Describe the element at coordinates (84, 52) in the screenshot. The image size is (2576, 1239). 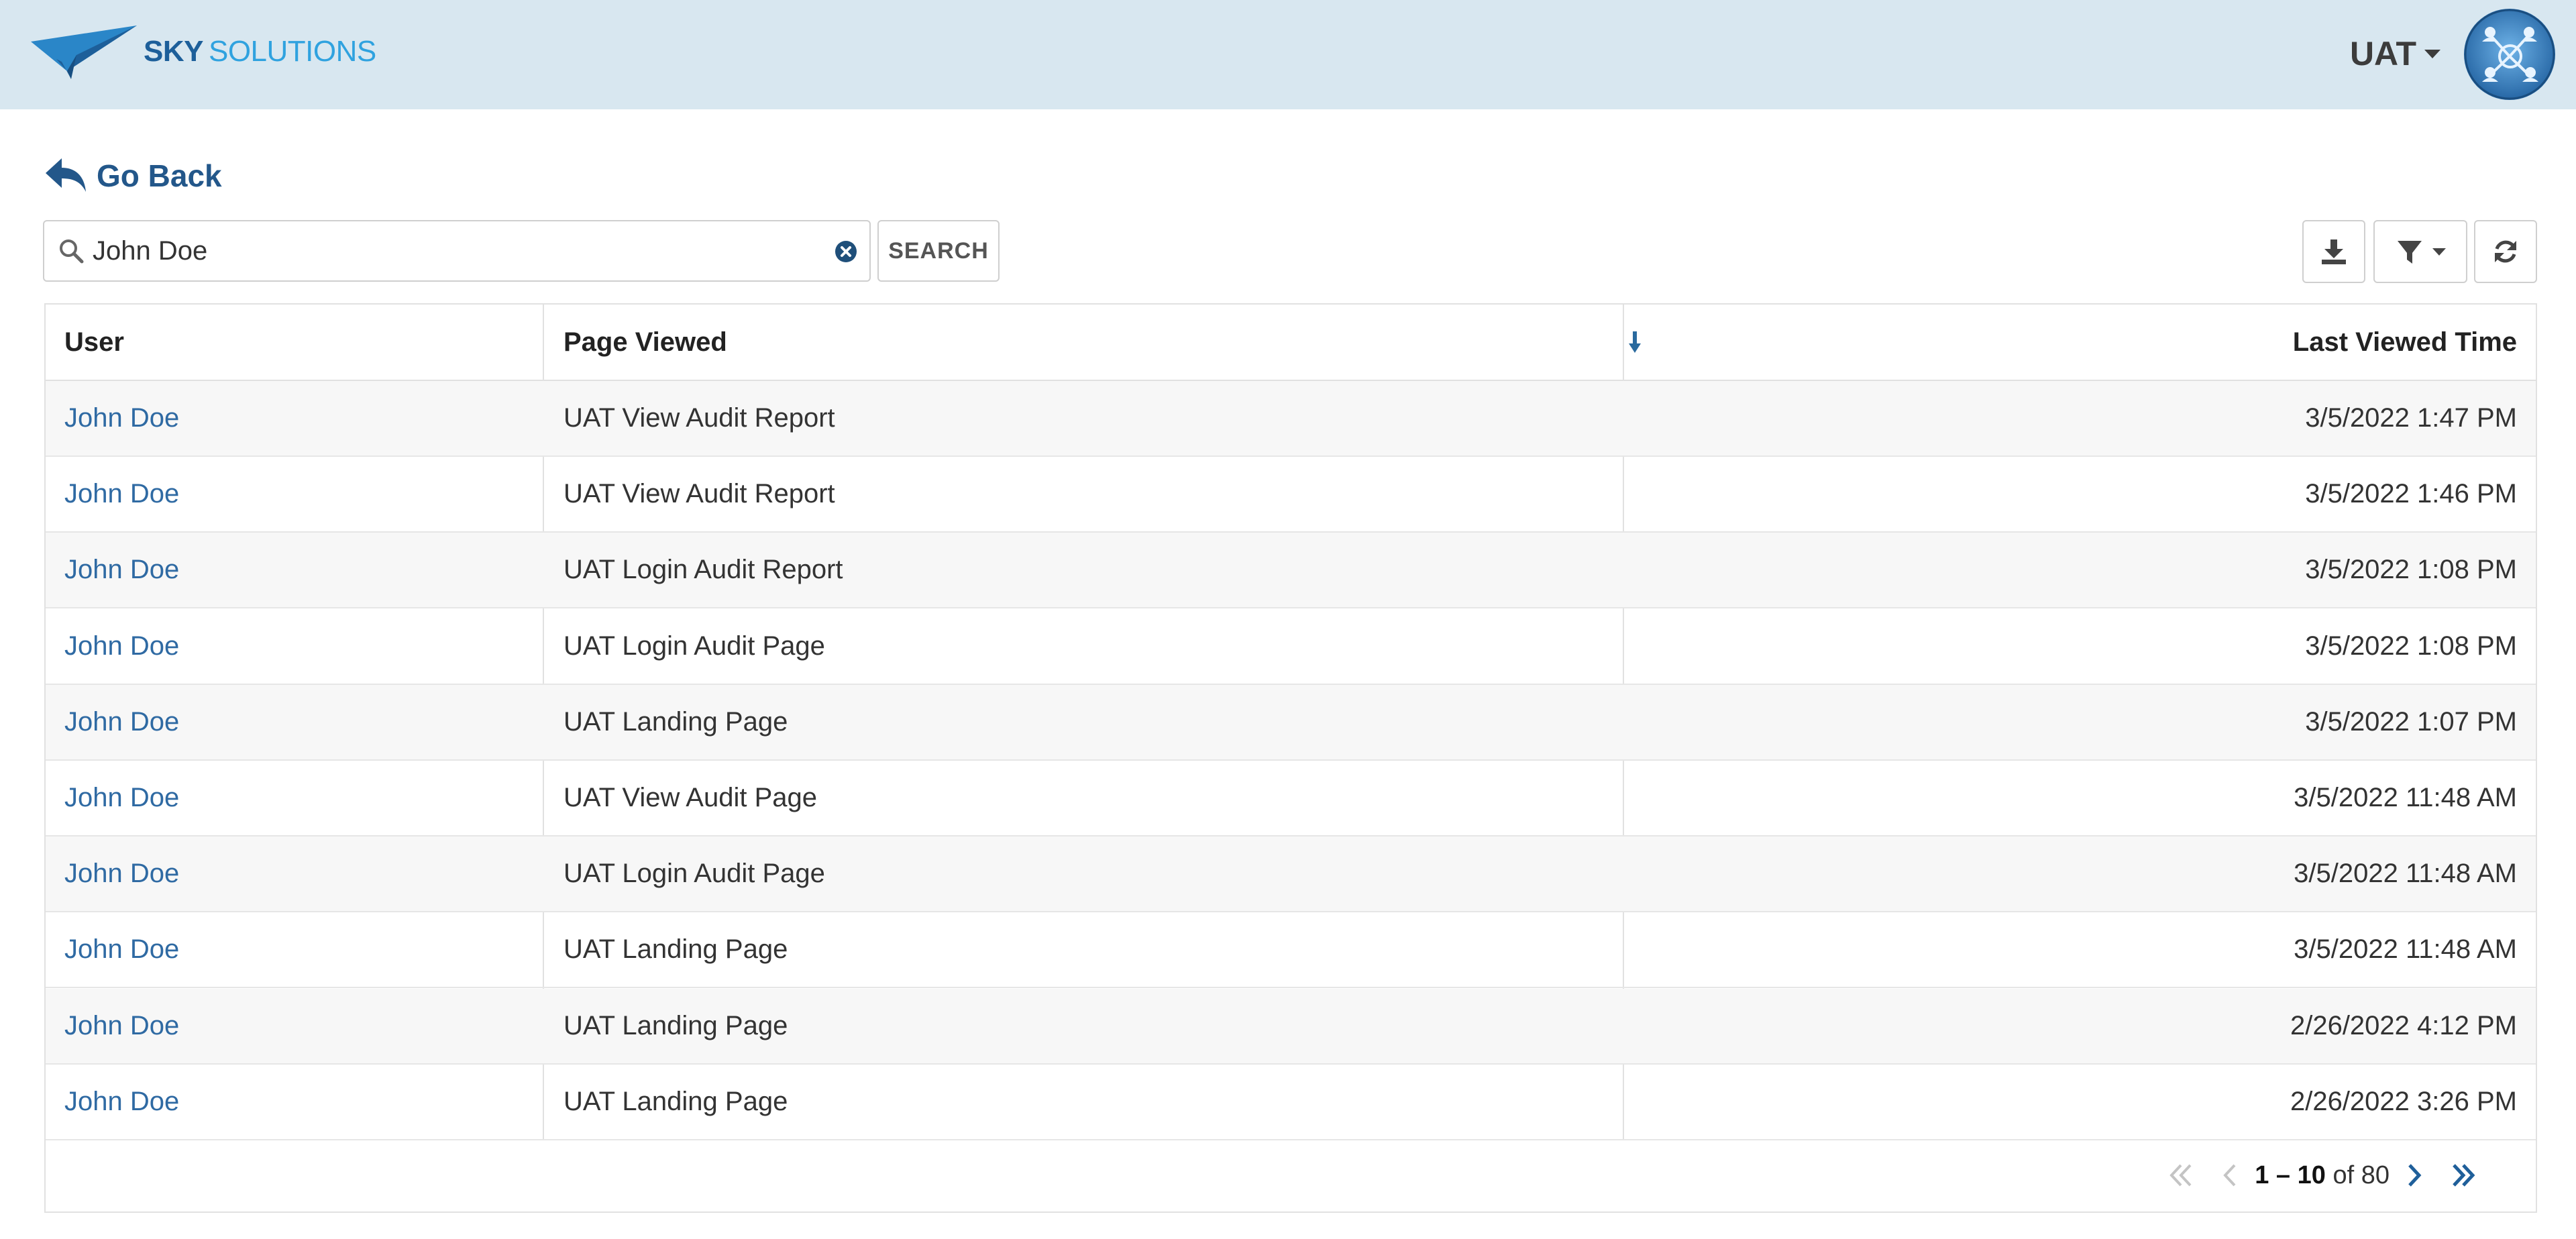
I see `paper-plane-icon` at that location.